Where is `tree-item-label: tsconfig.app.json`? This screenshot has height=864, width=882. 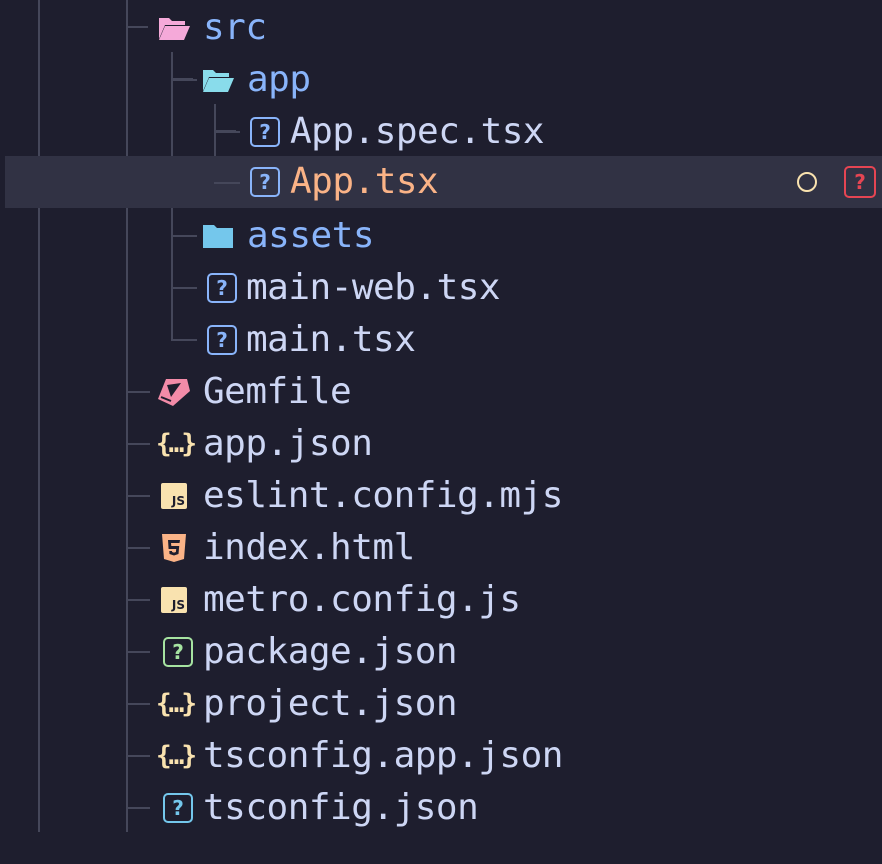 tree-item-label: tsconfig.app.json is located at coordinates (383, 755).